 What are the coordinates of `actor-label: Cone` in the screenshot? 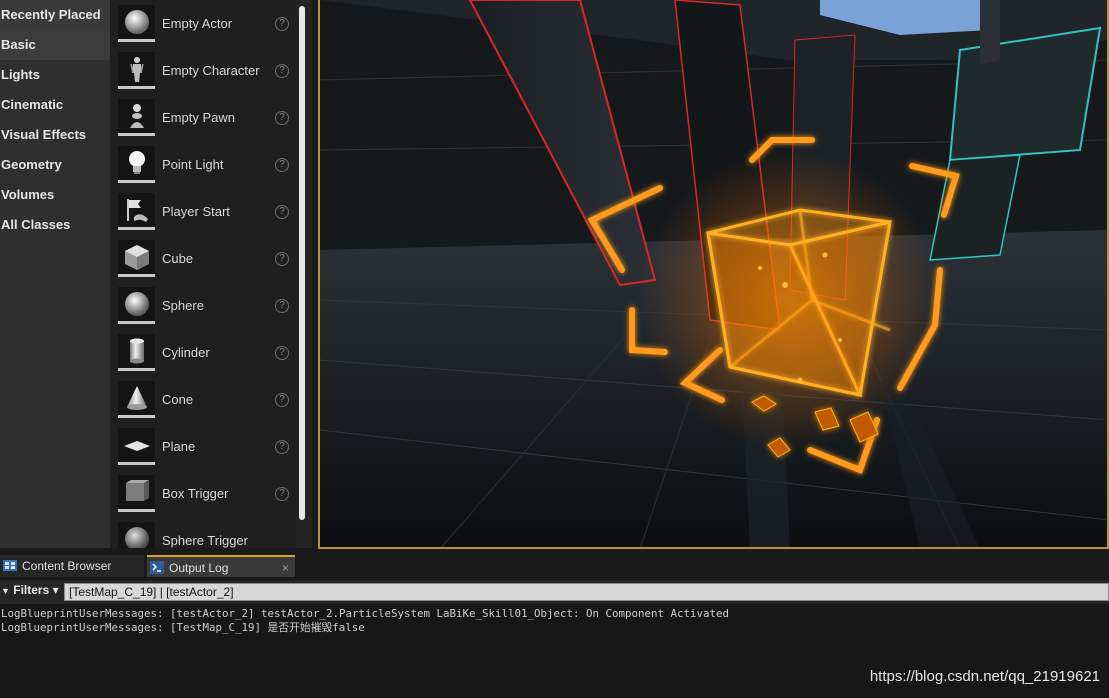 It's located at (178, 399).